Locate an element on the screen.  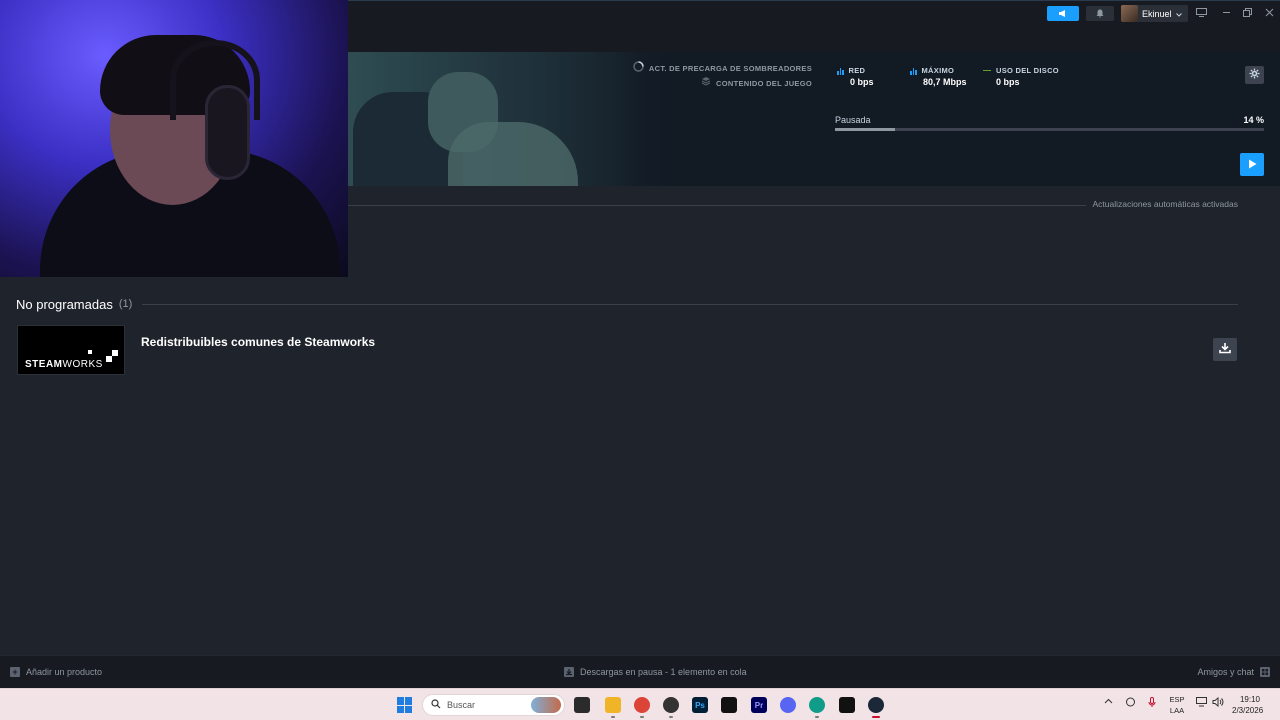
system-clock: 19:10 2/3/2026 is located at coordinates (1248, 705).